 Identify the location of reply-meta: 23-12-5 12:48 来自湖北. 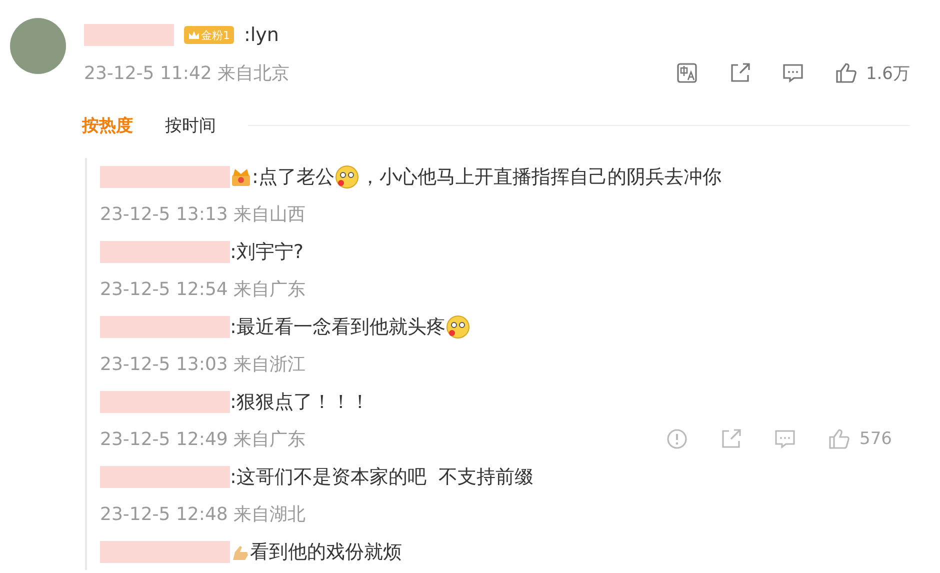
(203, 514).